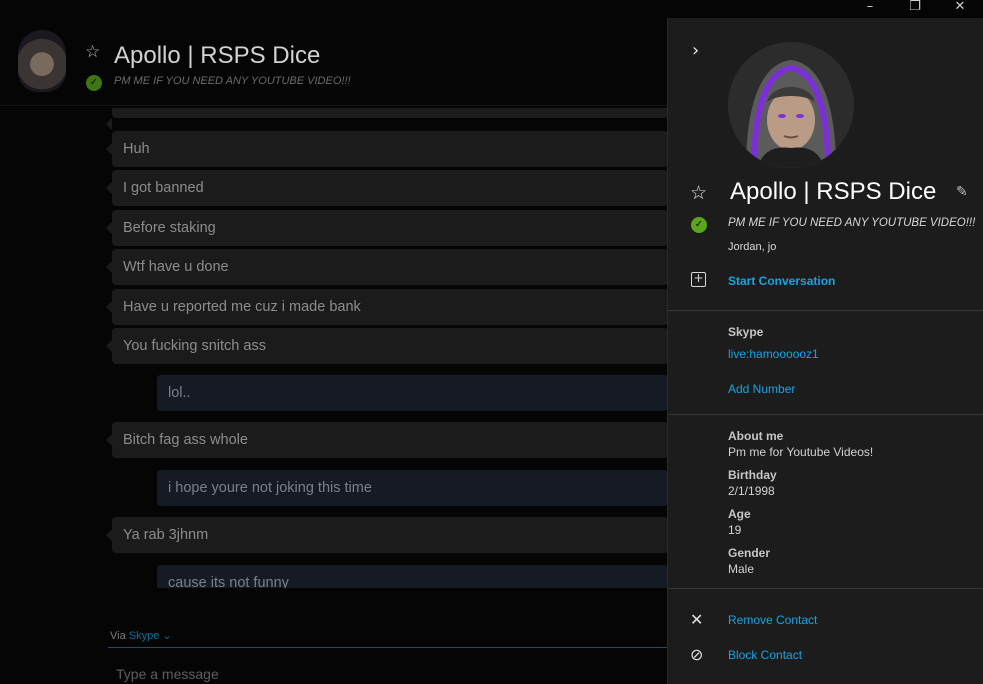 This screenshot has width=983, height=684. What do you see at coordinates (773, 354) in the screenshot?
I see `skype-id-link: live:hamoooooz1` at bounding box center [773, 354].